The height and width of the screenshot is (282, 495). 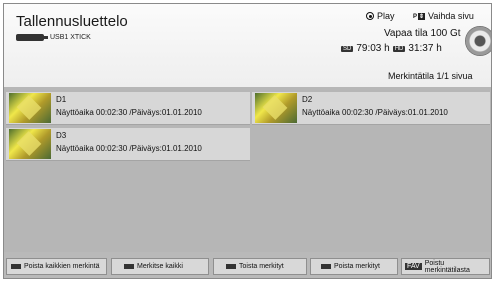 I want to click on play-label: Play, so click(x=386, y=16).